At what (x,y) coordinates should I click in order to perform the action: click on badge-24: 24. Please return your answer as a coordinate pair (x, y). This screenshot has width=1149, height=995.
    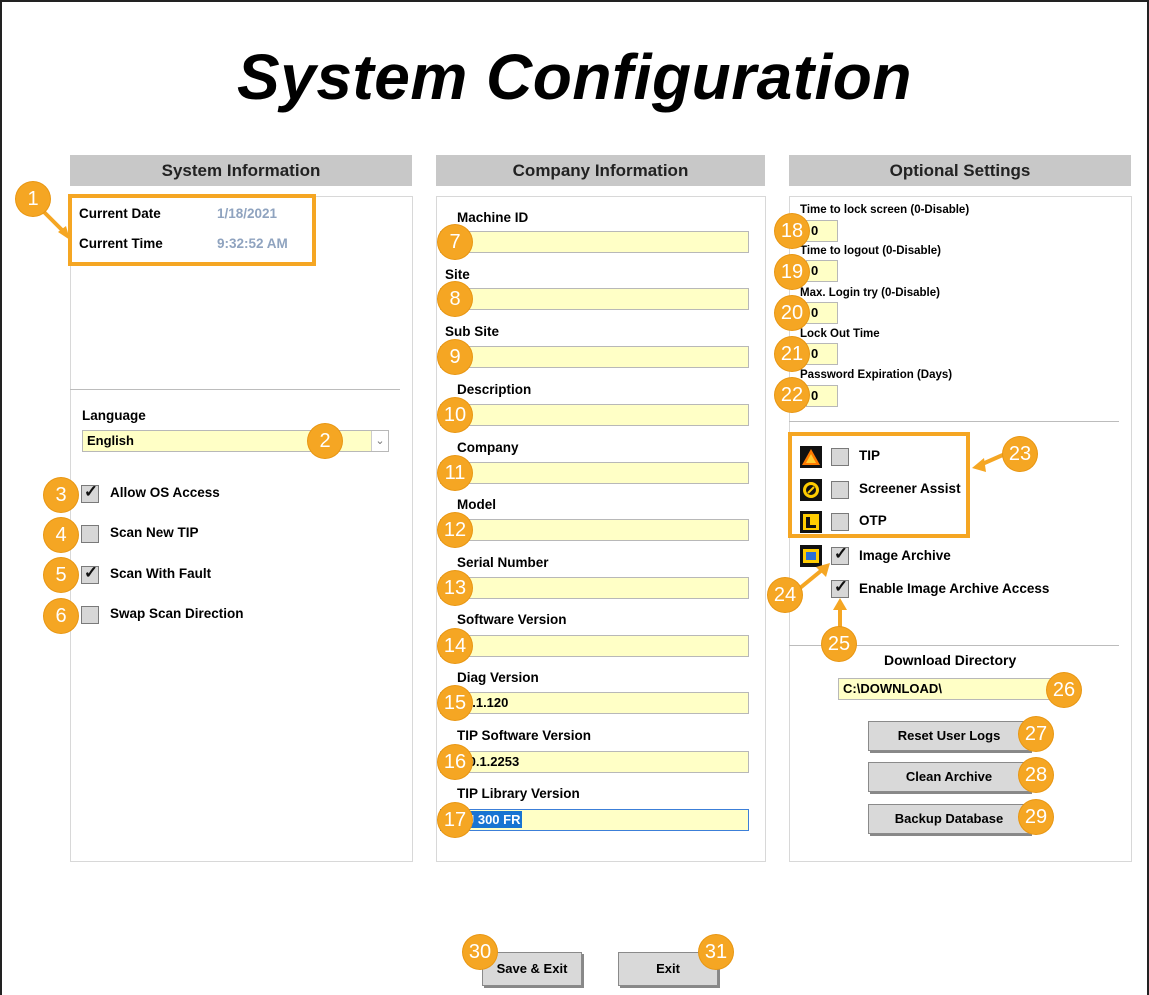
    Looking at the image, I should click on (785, 595).